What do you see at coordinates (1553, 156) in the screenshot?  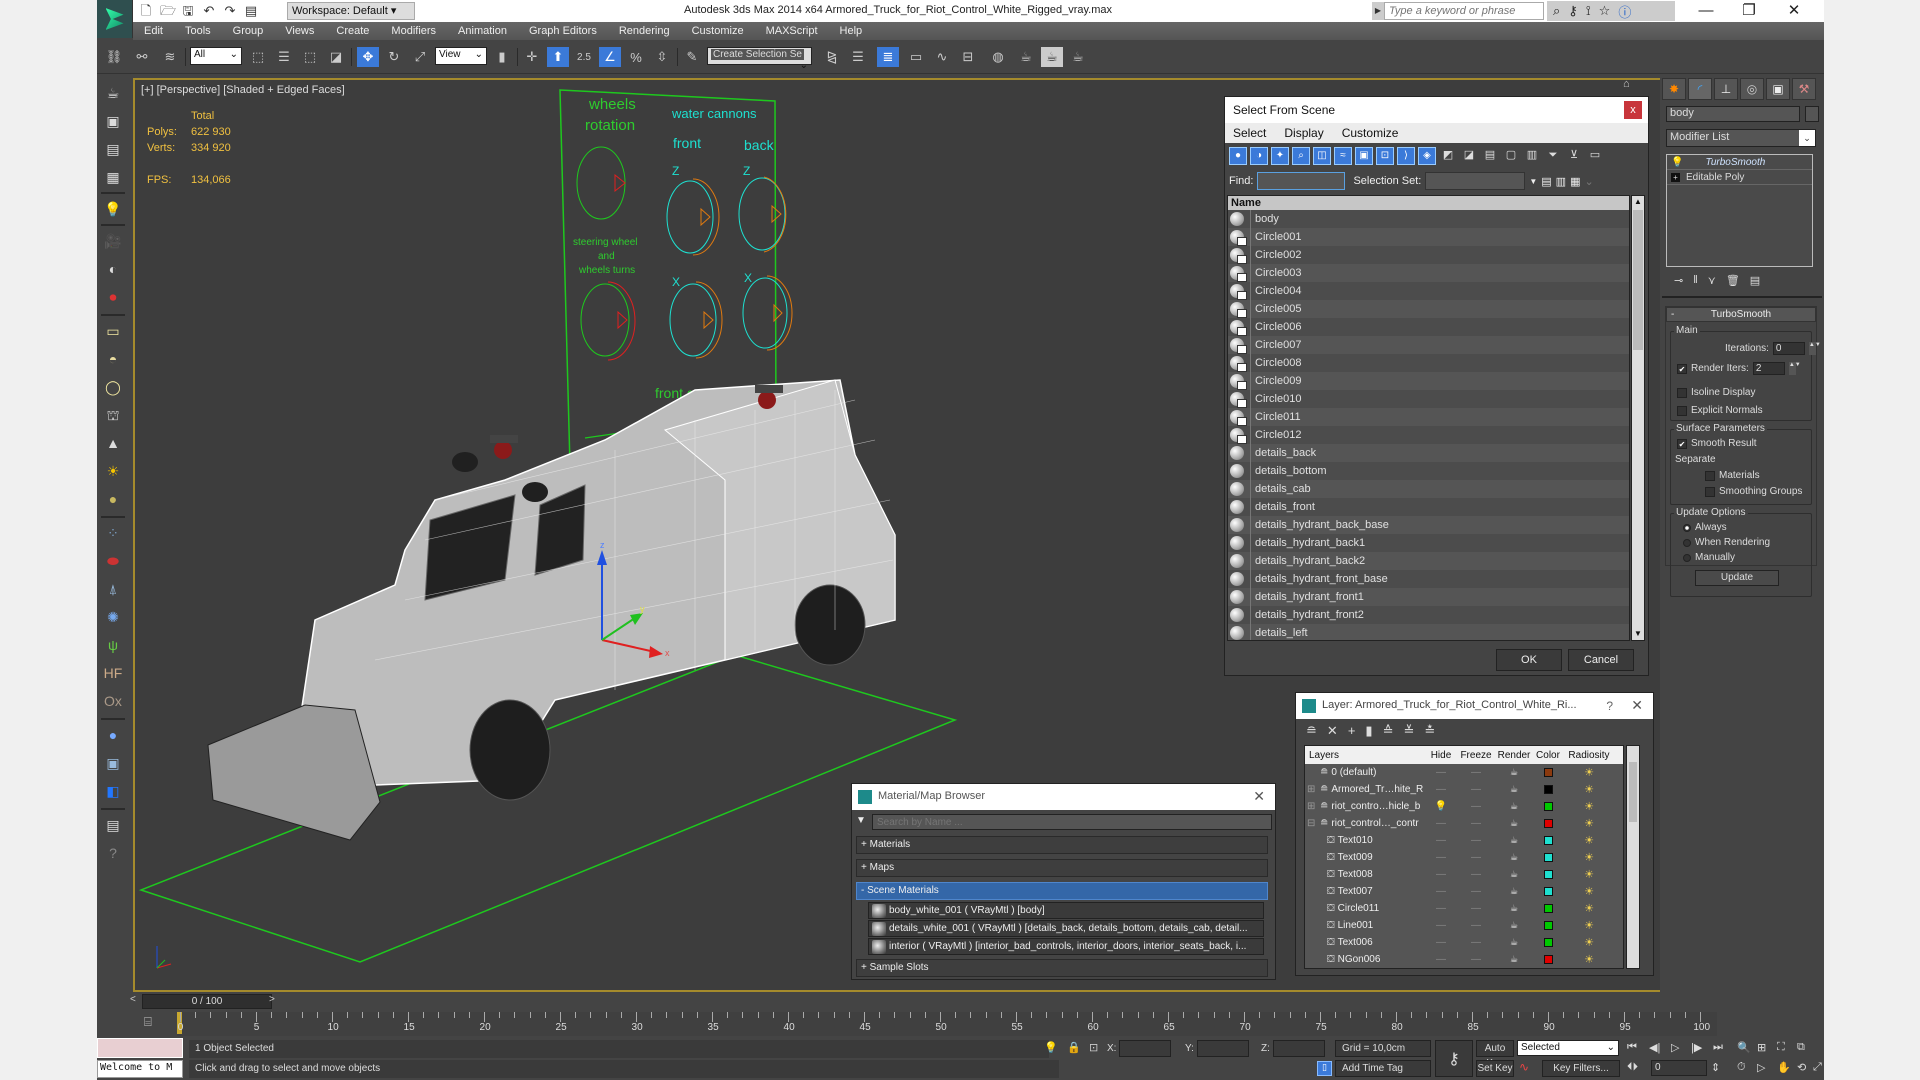 I see `filter-icon: ⏷` at bounding box center [1553, 156].